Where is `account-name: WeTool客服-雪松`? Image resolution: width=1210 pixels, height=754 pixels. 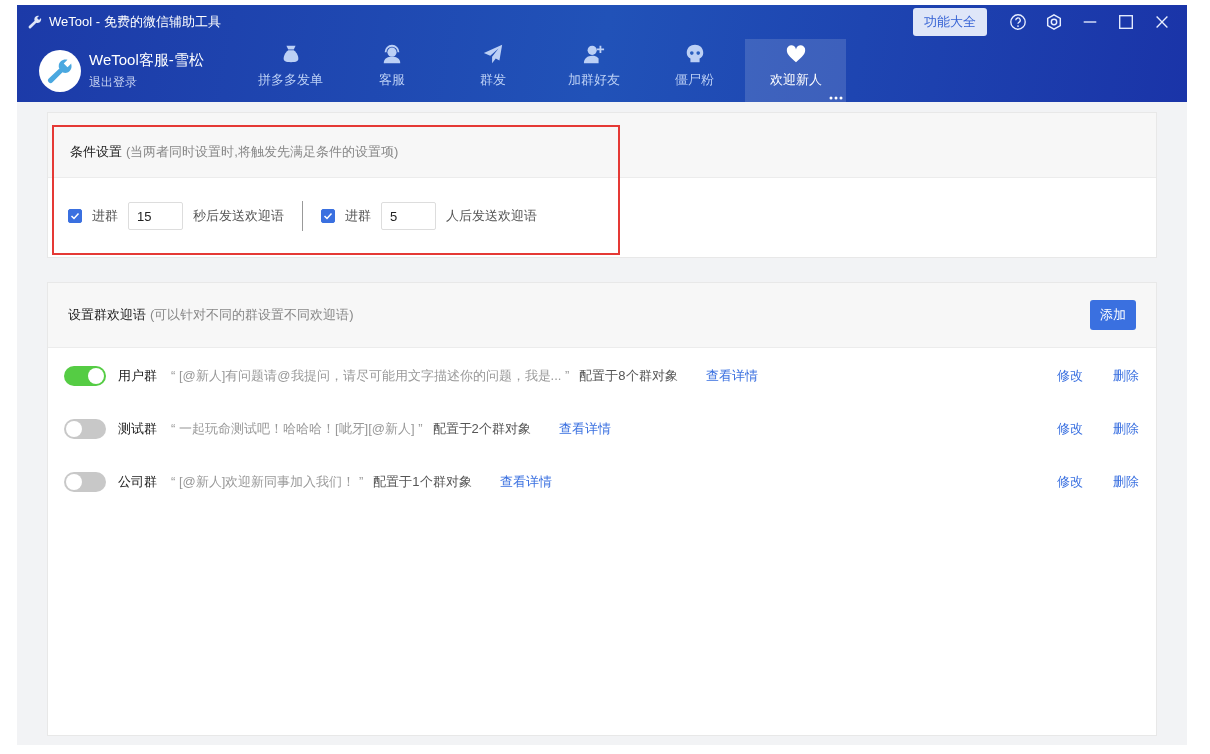
account-name: WeTool客服-雪松 is located at coordinates (146, 60).